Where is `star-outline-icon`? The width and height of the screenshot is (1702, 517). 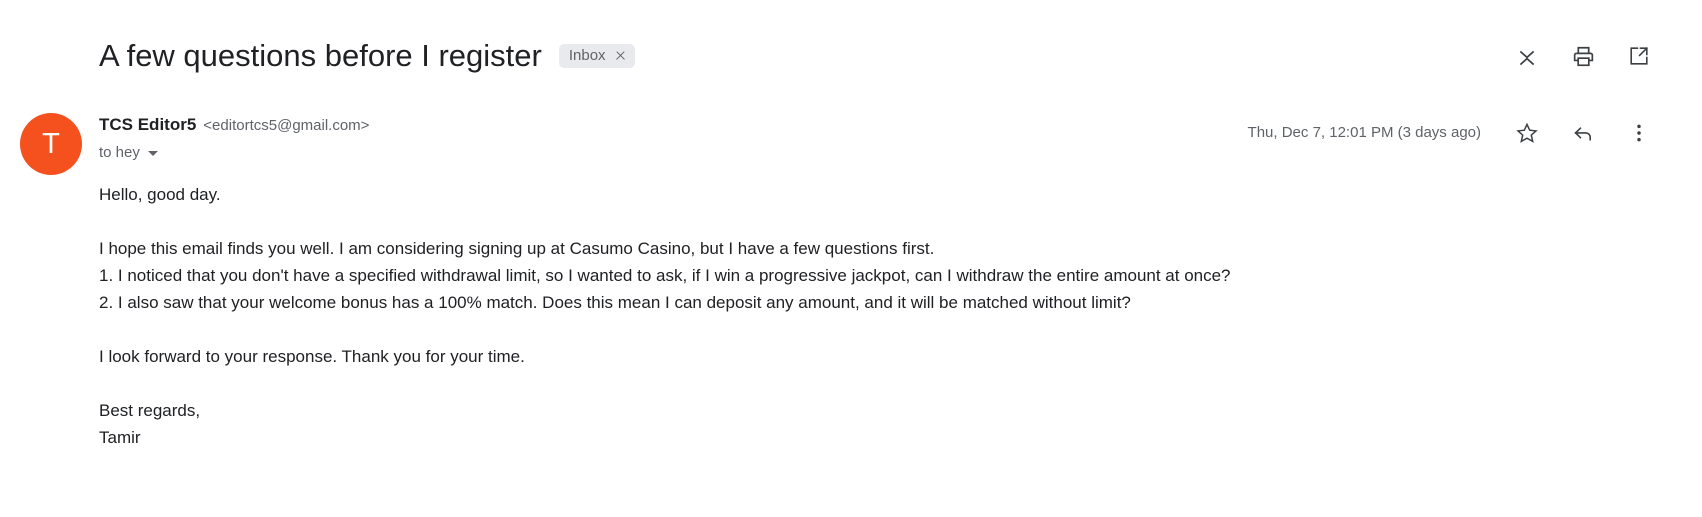
star-outline-icon is located at coordinates (1527, 133).